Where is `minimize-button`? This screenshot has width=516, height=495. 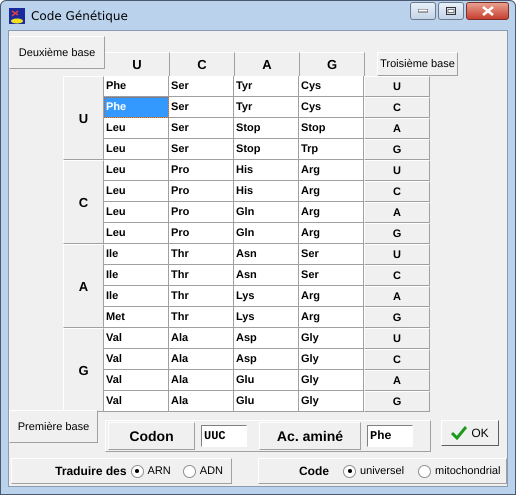
minimize-button is located at coordinates (423, 11).